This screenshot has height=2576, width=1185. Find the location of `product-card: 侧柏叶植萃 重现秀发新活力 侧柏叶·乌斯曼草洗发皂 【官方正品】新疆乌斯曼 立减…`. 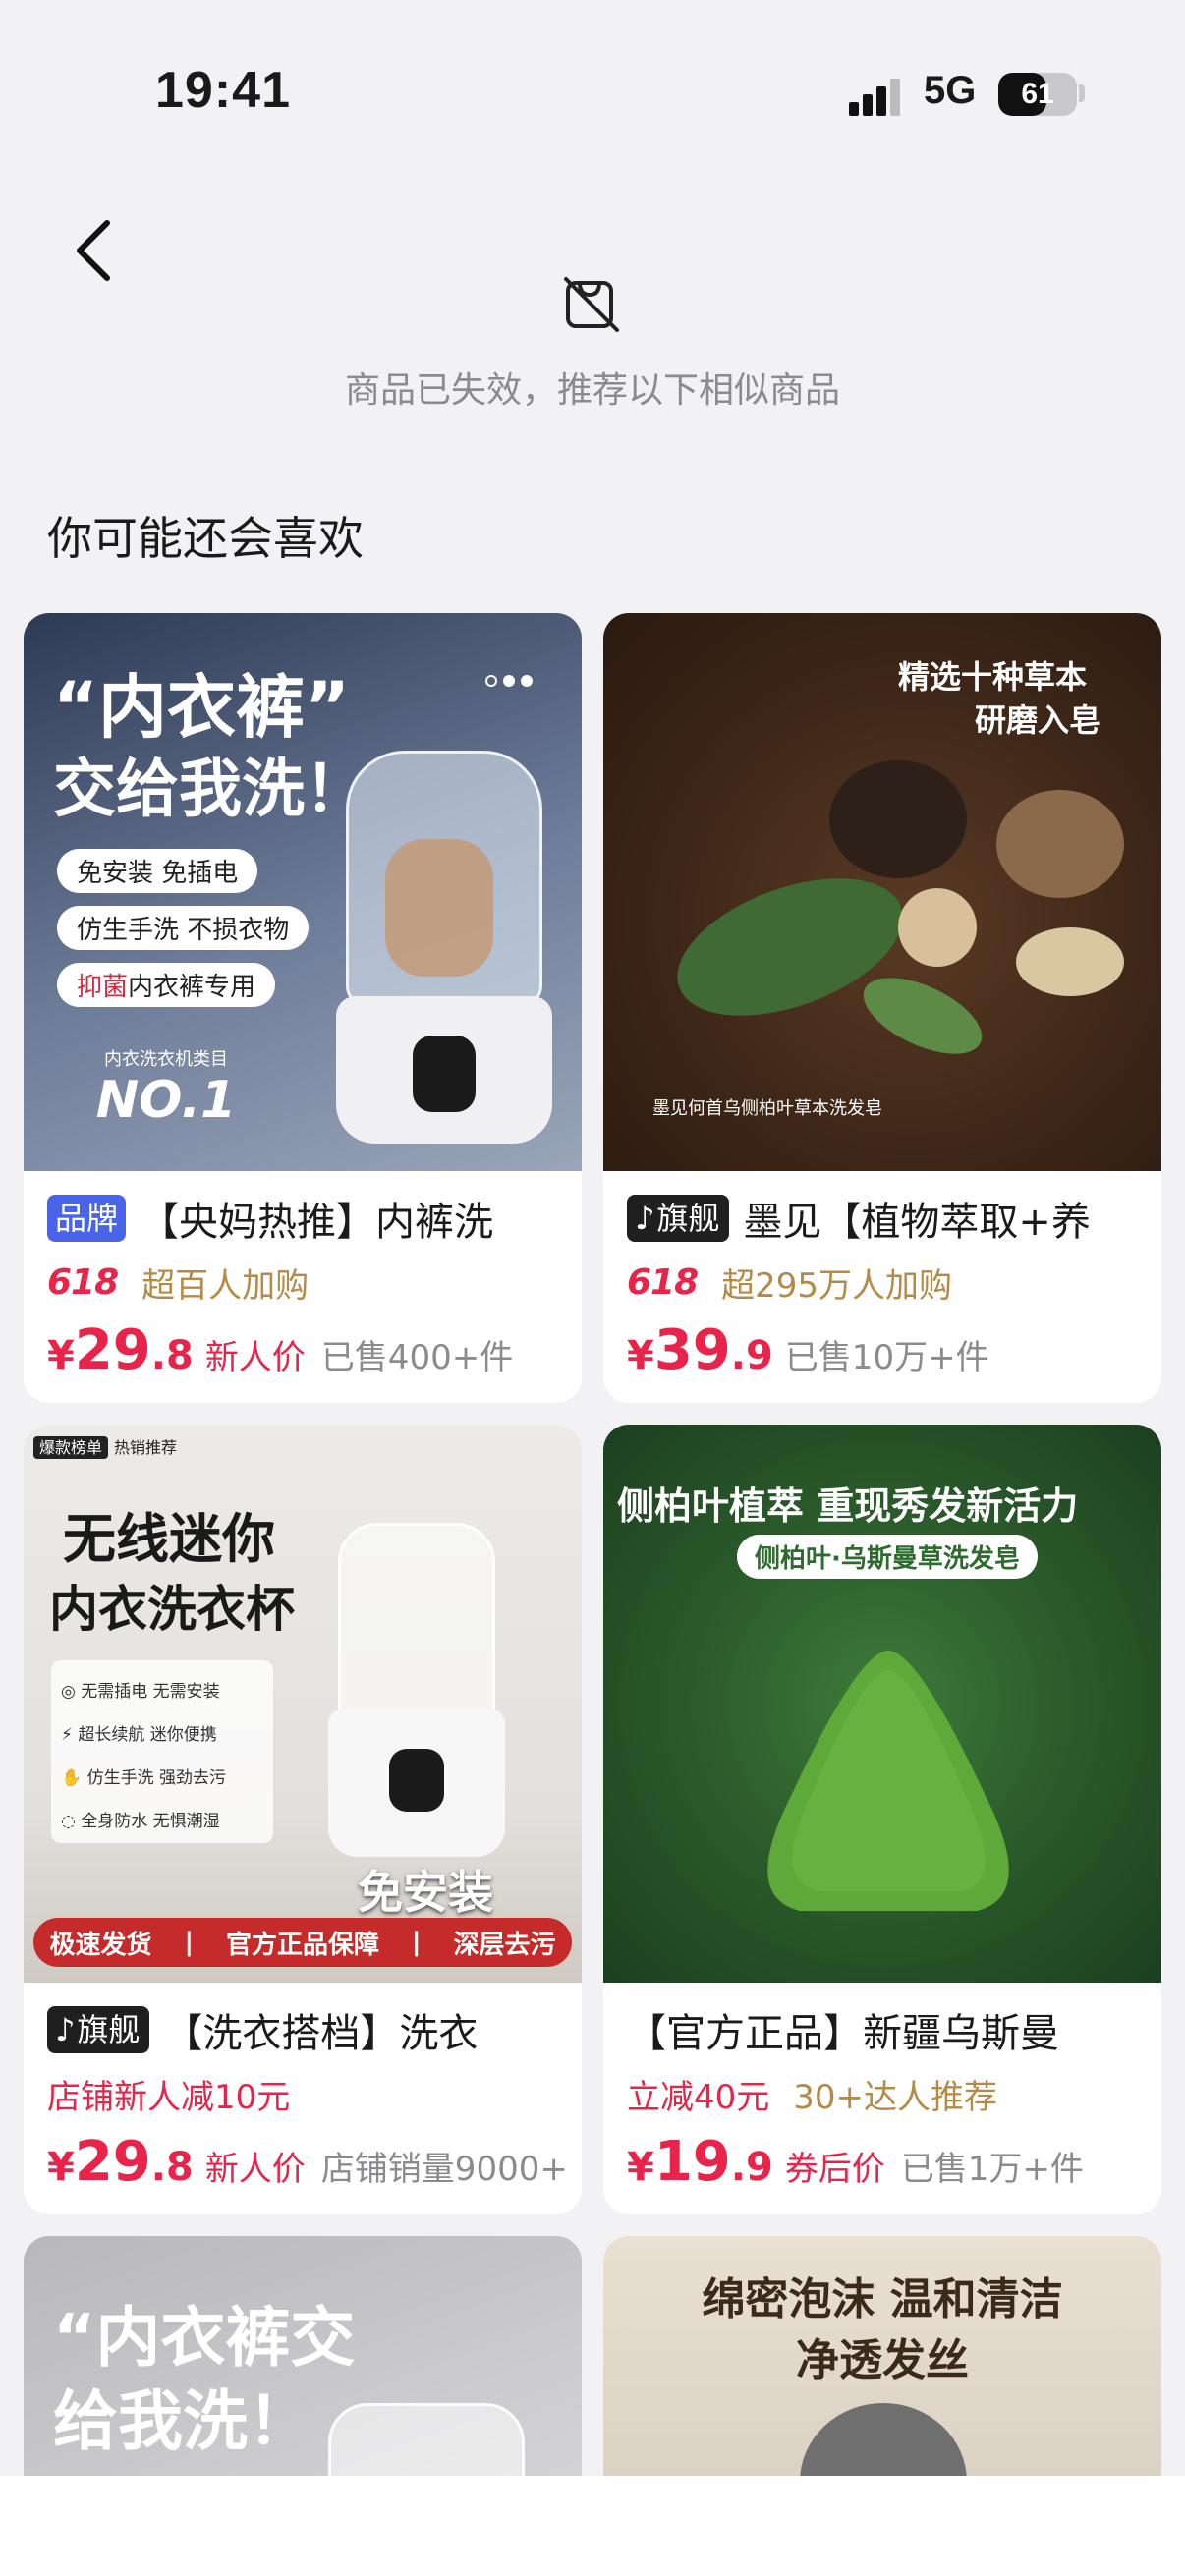

product-card: 侧柏叶植萃 重现秀发新活力 侧柏叶·乌斯曼草洗发皂 【官方正品】新疆乌斯曼 立减… is located at coordinates (882, 1819).